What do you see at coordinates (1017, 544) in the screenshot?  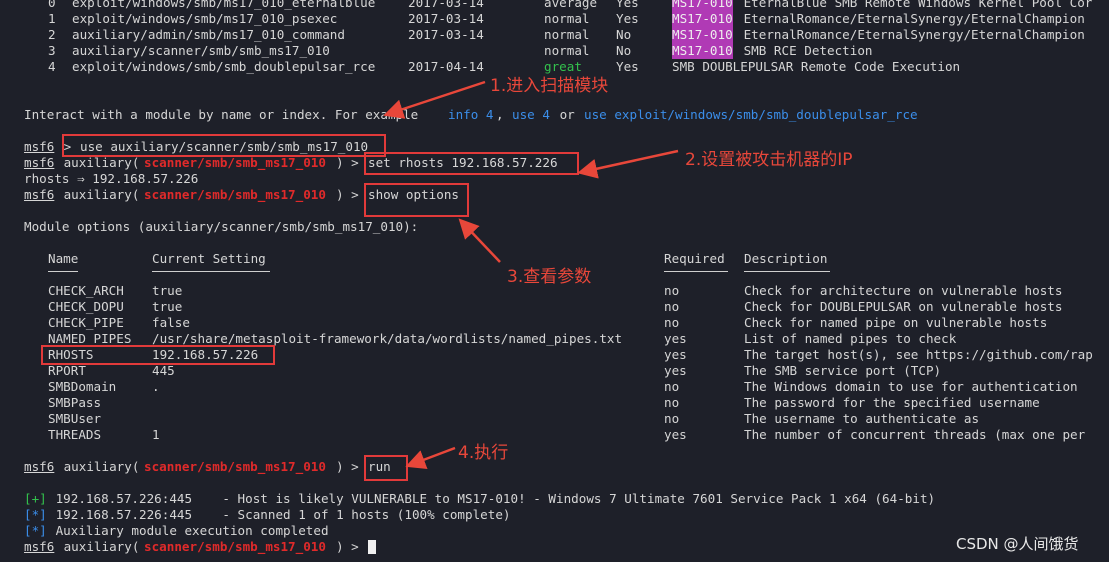 I see `csdn-watermark: CSDN @人间饿货` at bounding box center [1017, 544].